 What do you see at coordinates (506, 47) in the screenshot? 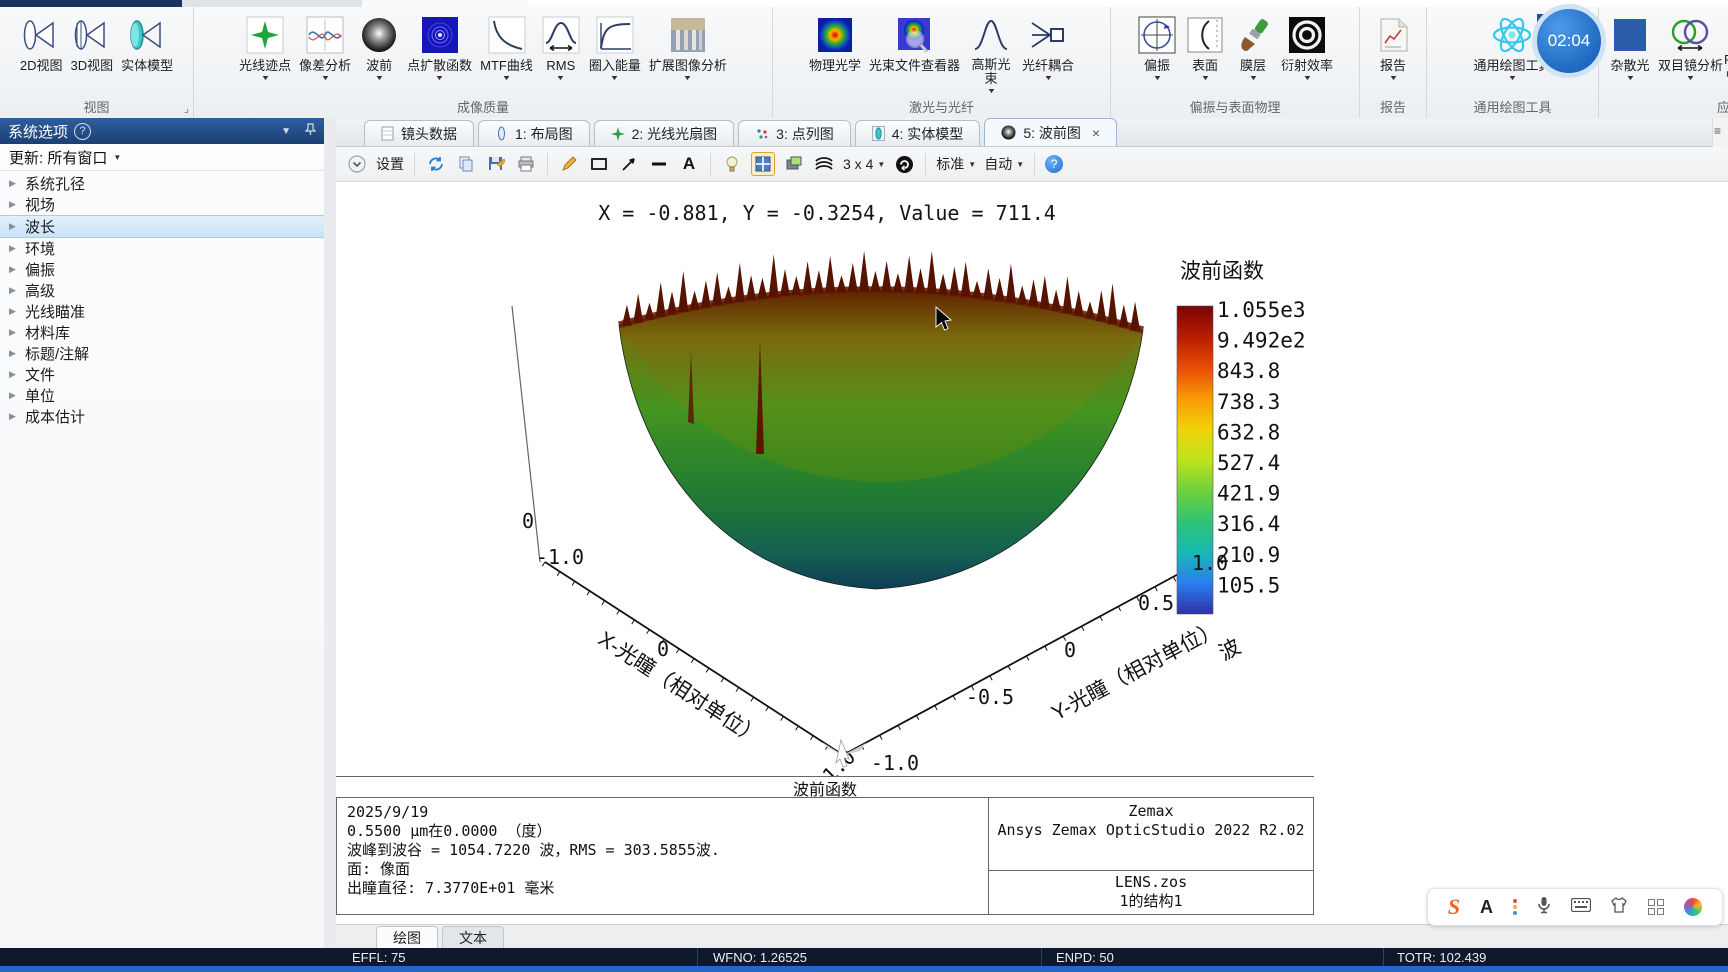
I see `mtf-button: MTF曲线 ▼` at bounding box center [506, 47].